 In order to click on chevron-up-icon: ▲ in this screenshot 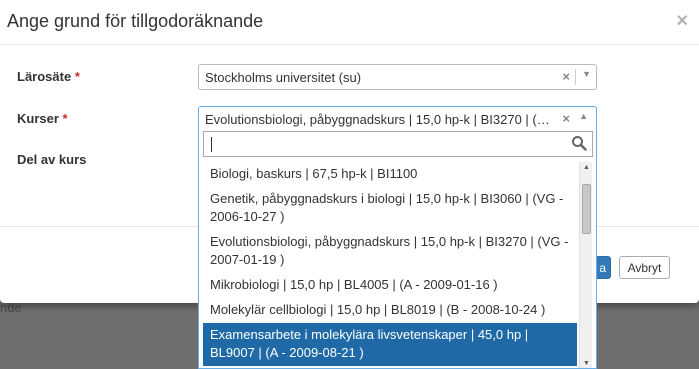, I will do `click(583, 116)`.